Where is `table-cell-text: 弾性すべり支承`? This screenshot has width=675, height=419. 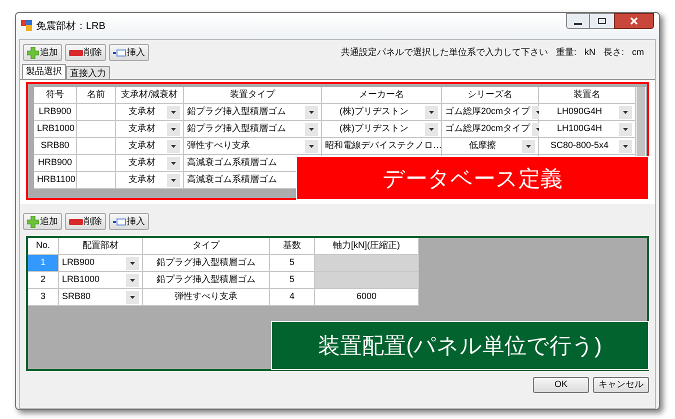
table-cell-text: 弾性すべり支承 is located at coordinates (219, 145).